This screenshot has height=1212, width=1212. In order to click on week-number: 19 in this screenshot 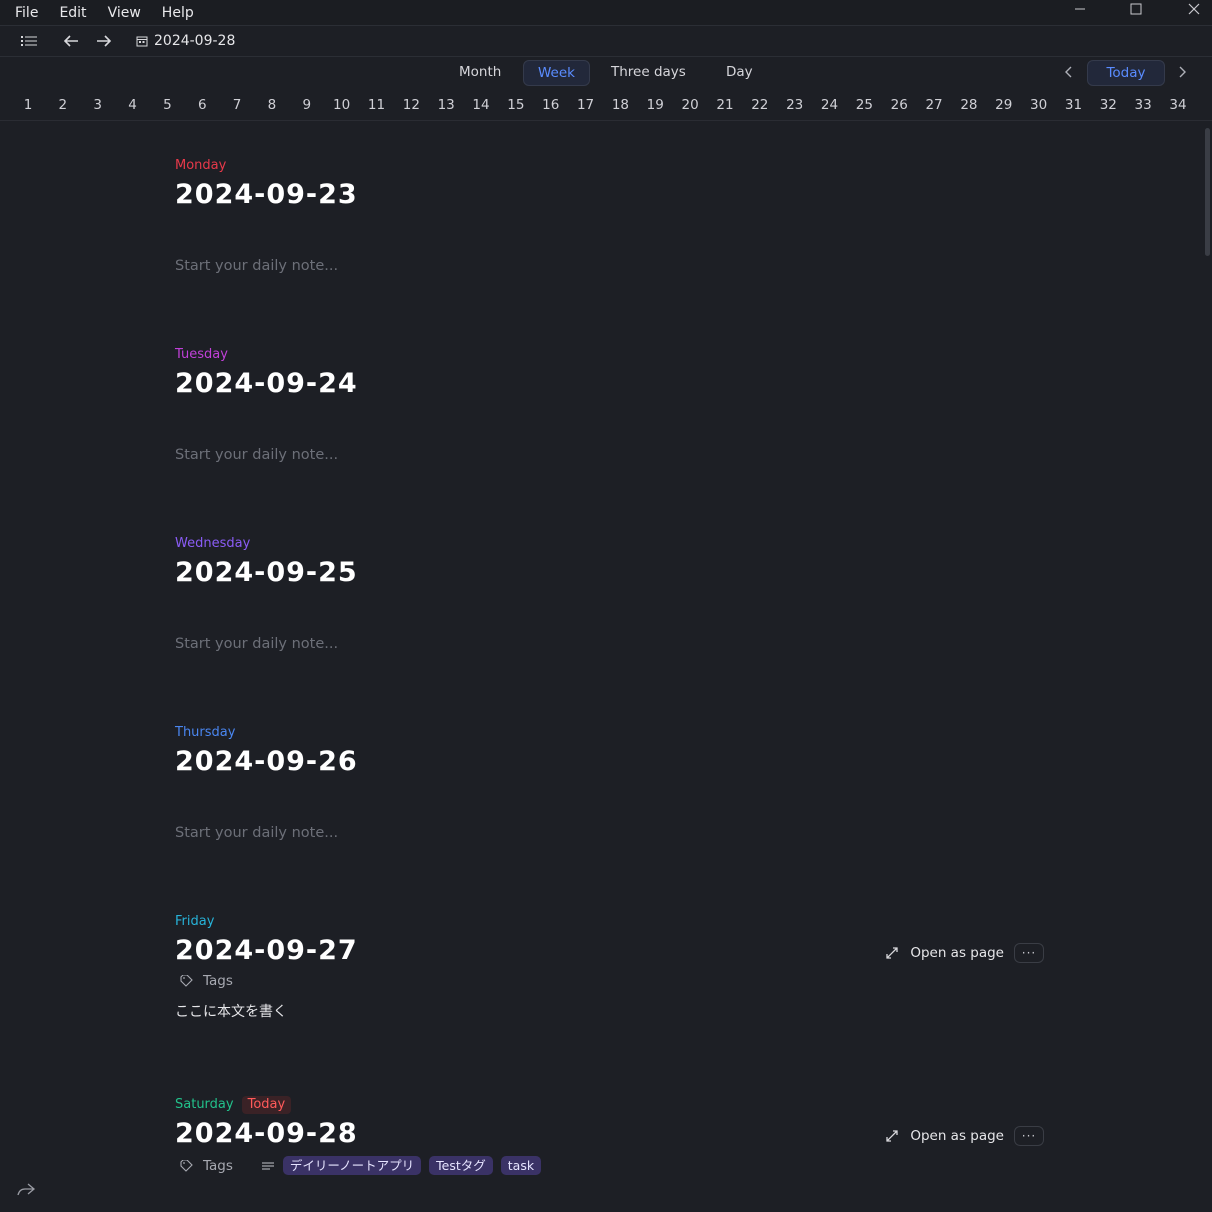, I will do `click(655, 105)`.